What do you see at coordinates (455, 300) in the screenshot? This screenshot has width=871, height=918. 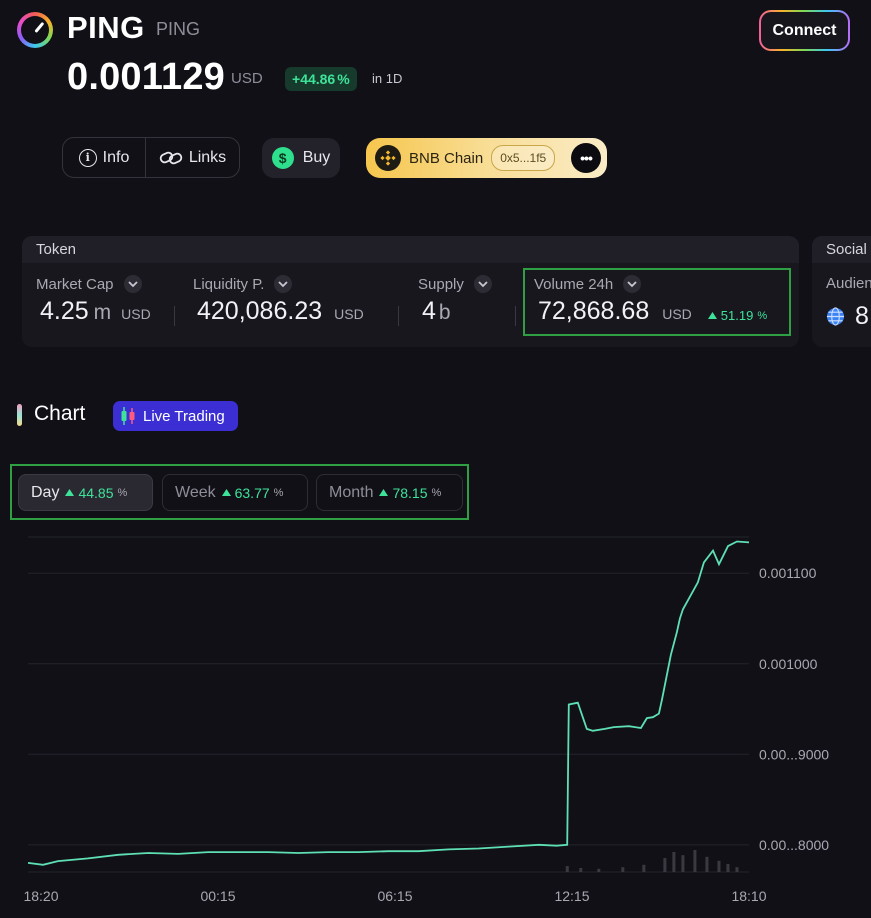 I see `supply-stat: Supply 4 b` at bounding box center [455, 300].